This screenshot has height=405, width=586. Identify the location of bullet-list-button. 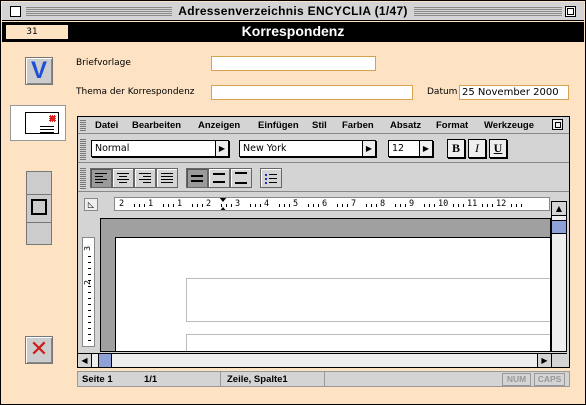
(271, 178).